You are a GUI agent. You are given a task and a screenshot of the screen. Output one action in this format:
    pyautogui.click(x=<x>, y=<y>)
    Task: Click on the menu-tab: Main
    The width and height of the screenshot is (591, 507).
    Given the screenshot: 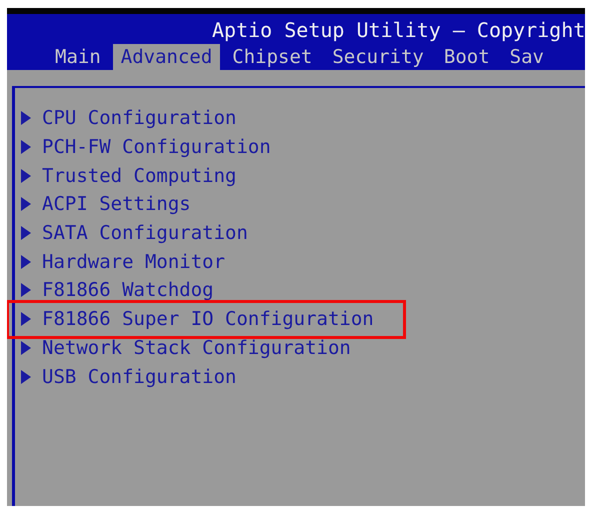 What is the action you would take?
    pyautogui.click(x=78, y=57)
    